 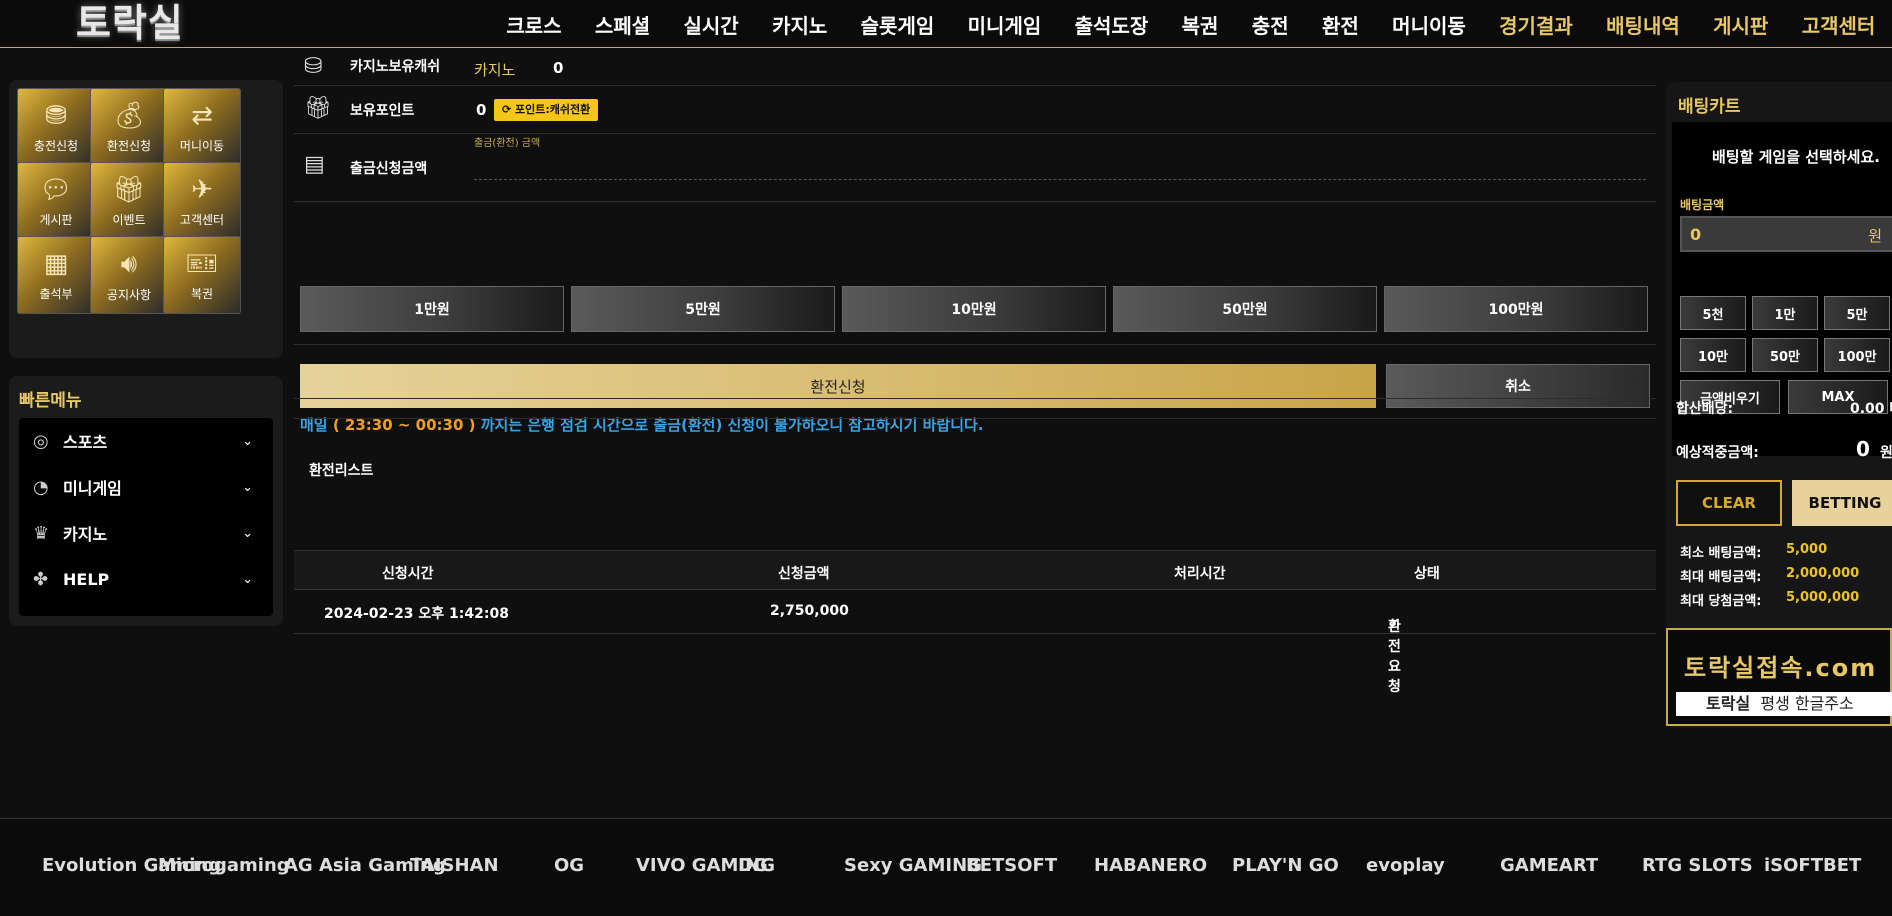 I want to click on provider-logo: TAISHAN, so click(x=454, y=865).